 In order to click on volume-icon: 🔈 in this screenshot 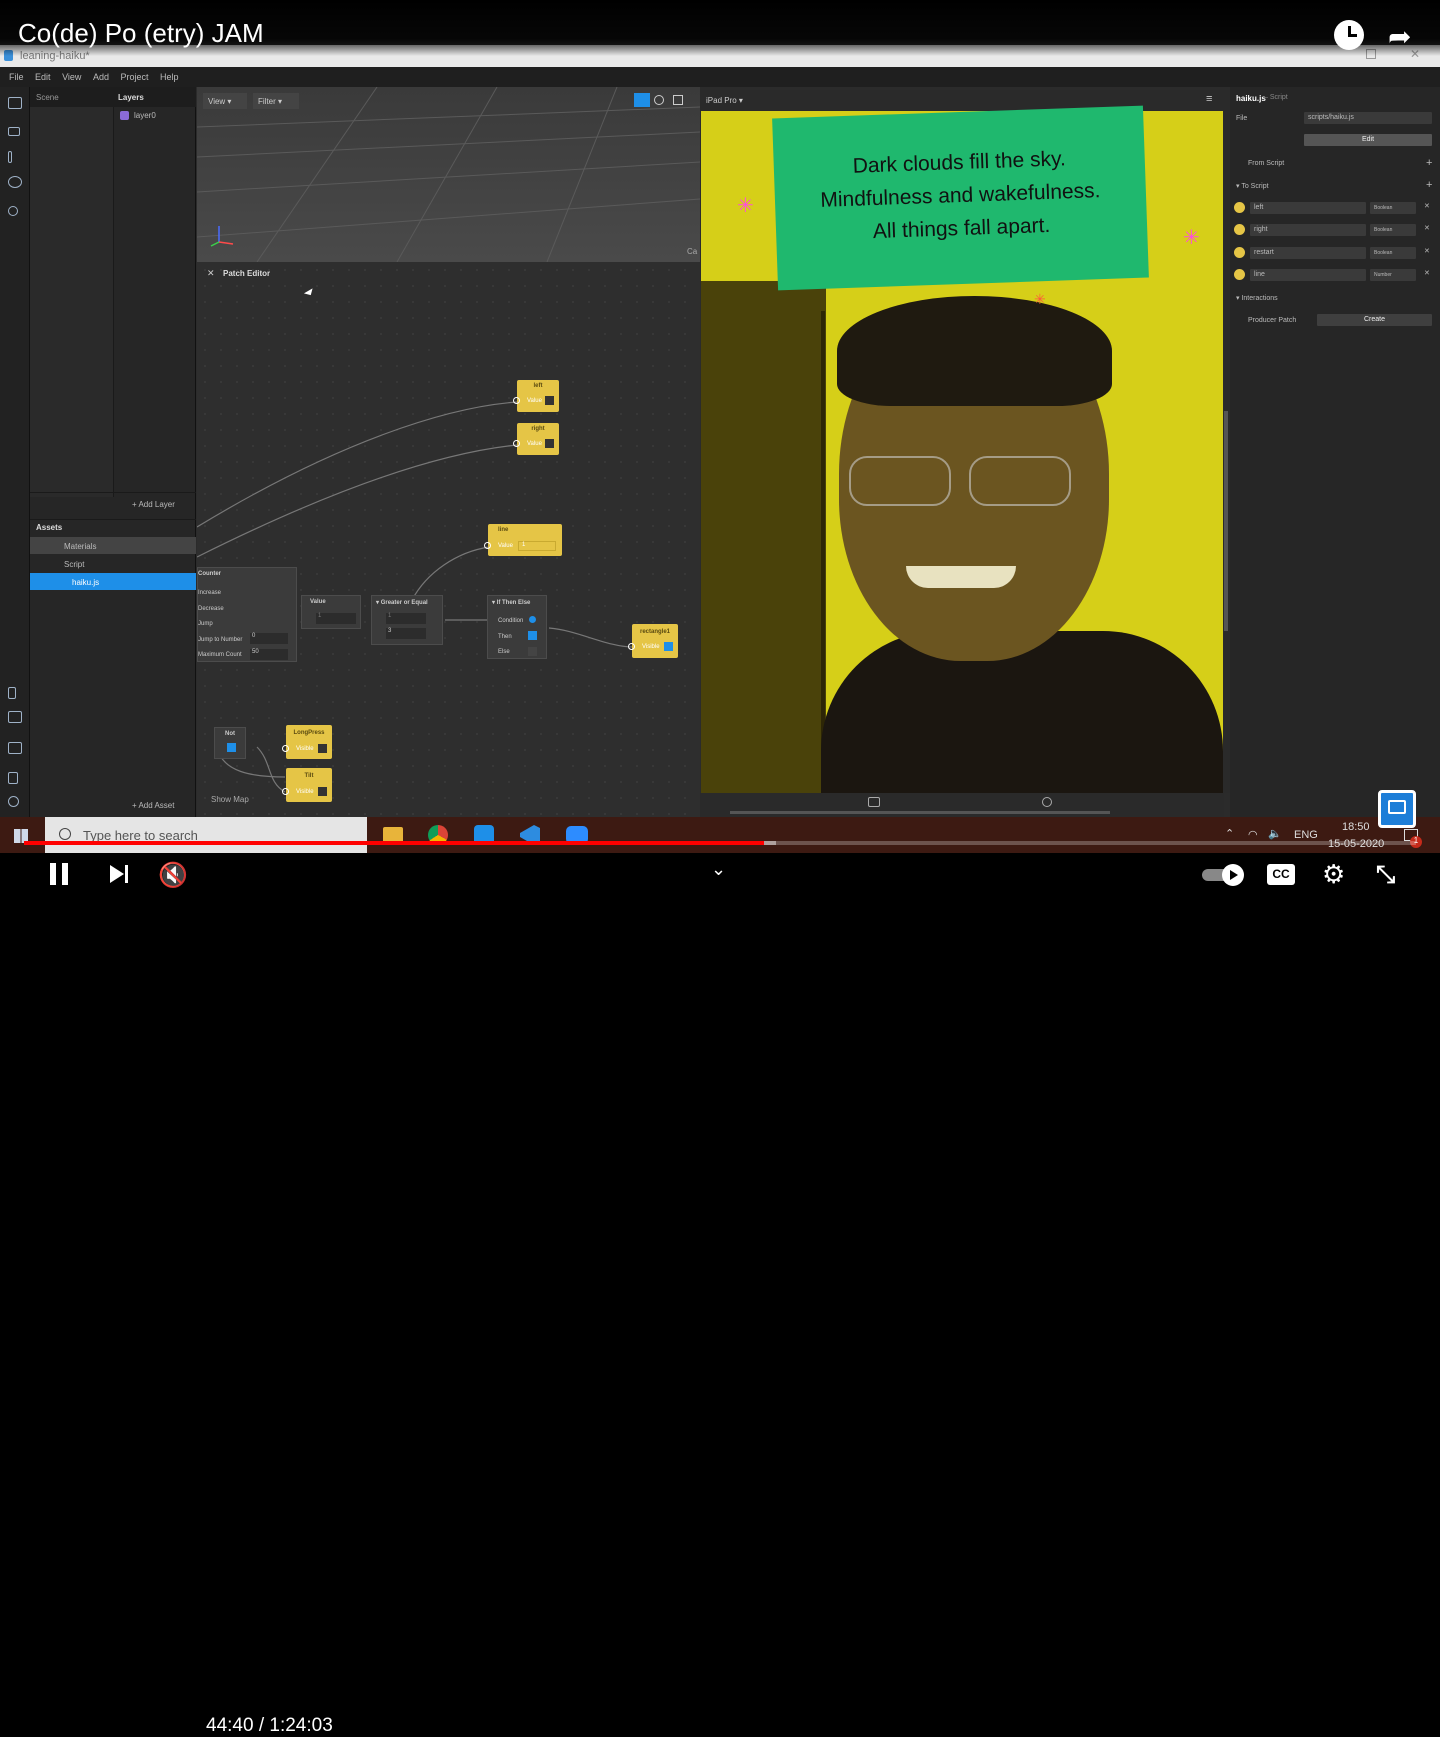, I will do `click(1275, 833)`.